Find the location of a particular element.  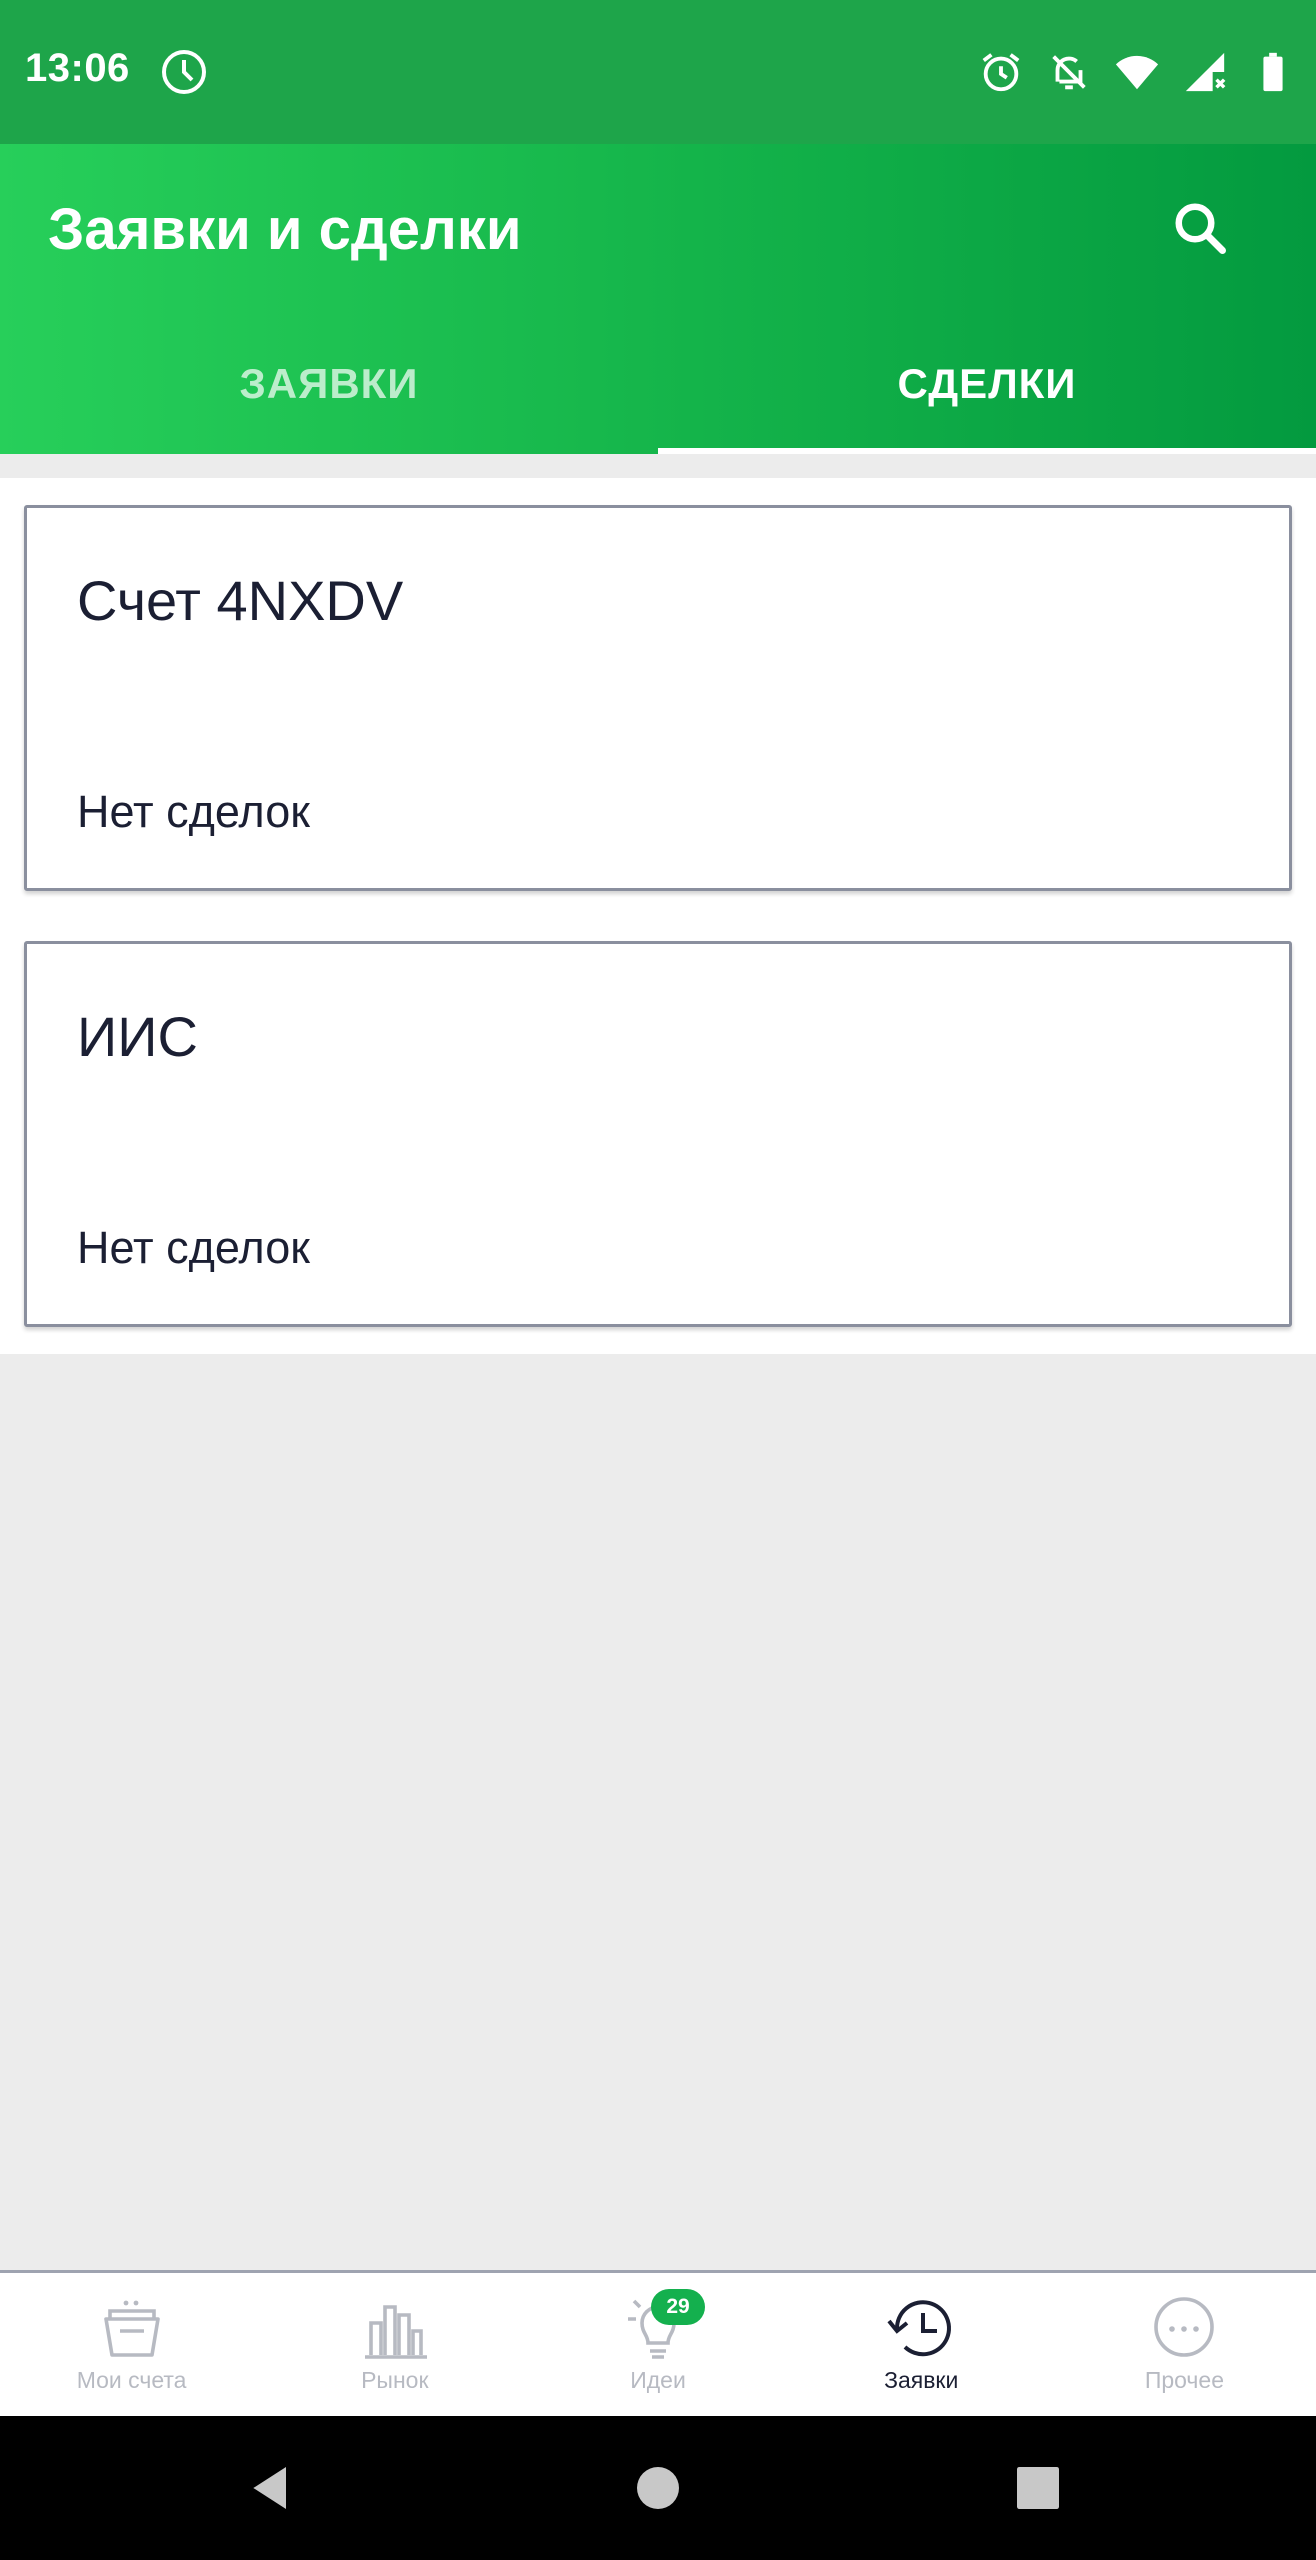

clock-icon is located at coordinates (184, 72).